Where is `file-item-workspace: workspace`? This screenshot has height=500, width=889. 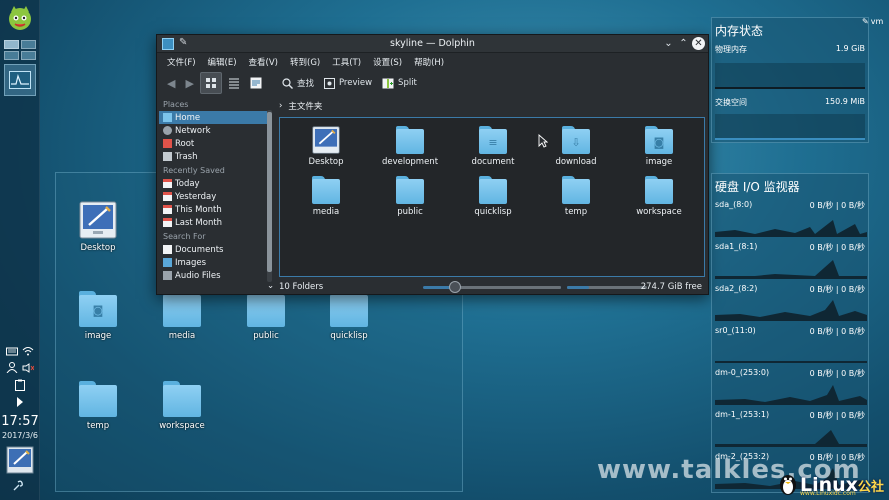
file-item-workspace: workspace is located at coordinates (659, 196).